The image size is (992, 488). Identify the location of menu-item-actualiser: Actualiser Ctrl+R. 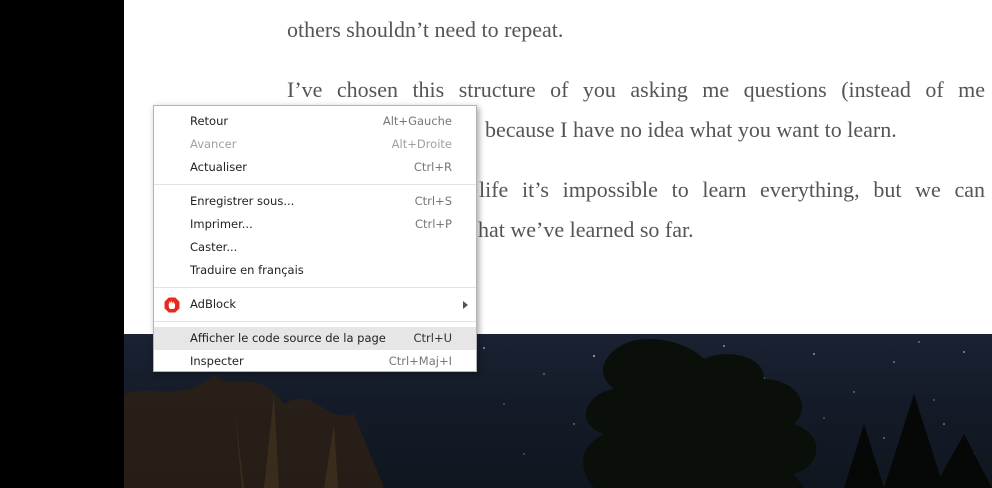
(315, 167).